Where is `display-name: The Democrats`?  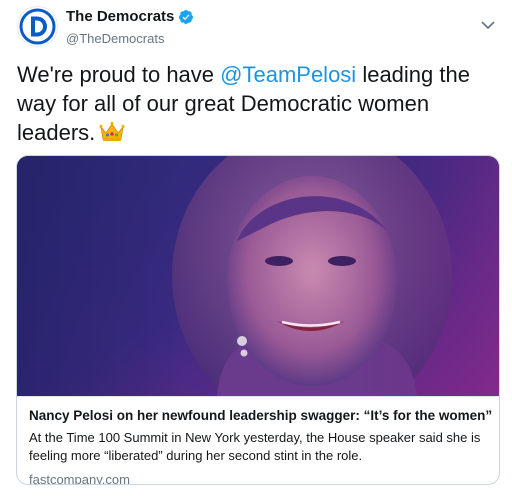
display-name: The Democrats is located at coordinates (130, 16).